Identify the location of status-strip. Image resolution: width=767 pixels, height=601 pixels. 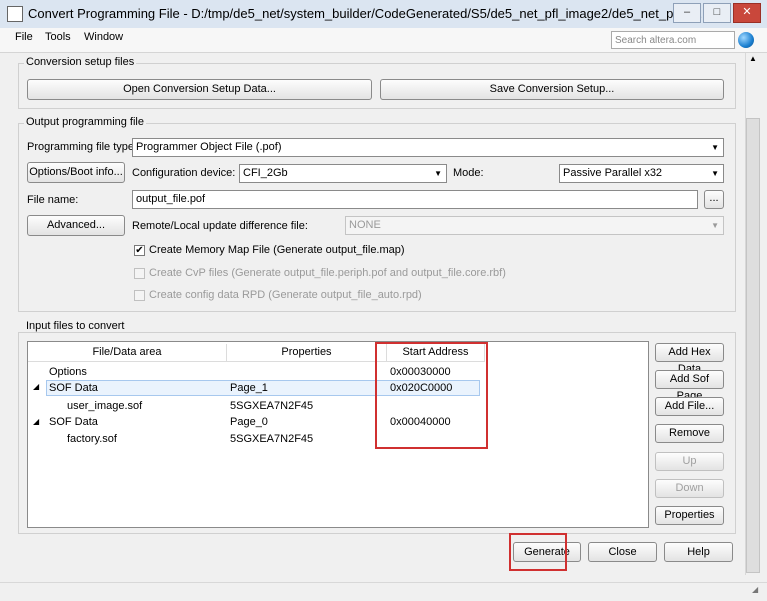
(383, 591).